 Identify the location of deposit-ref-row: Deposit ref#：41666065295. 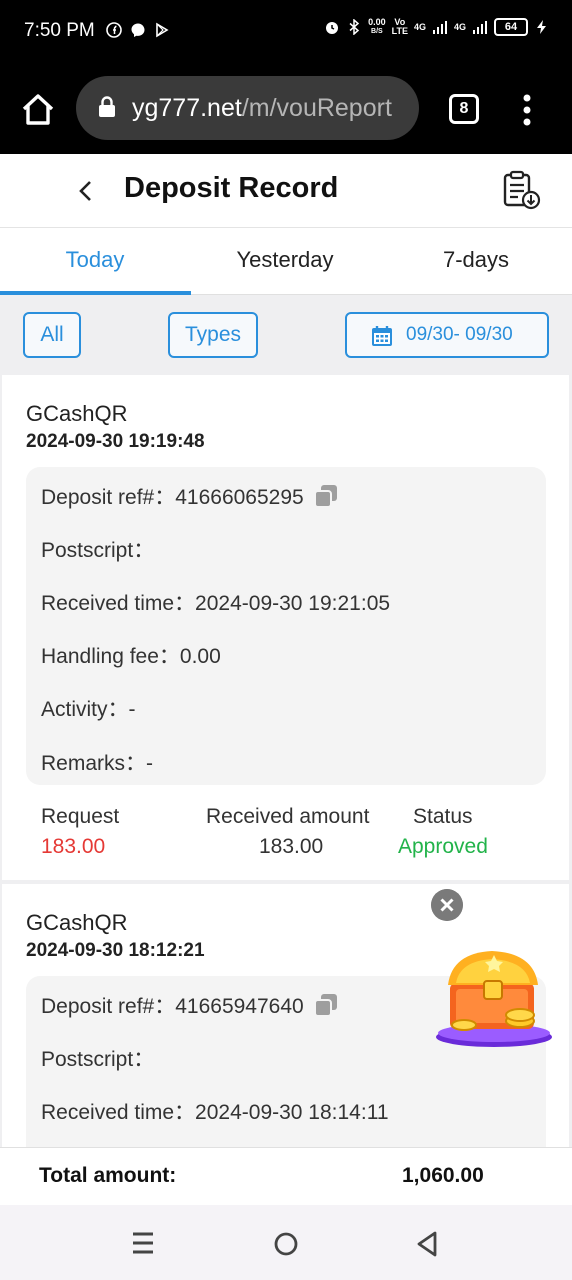
(190, 496).